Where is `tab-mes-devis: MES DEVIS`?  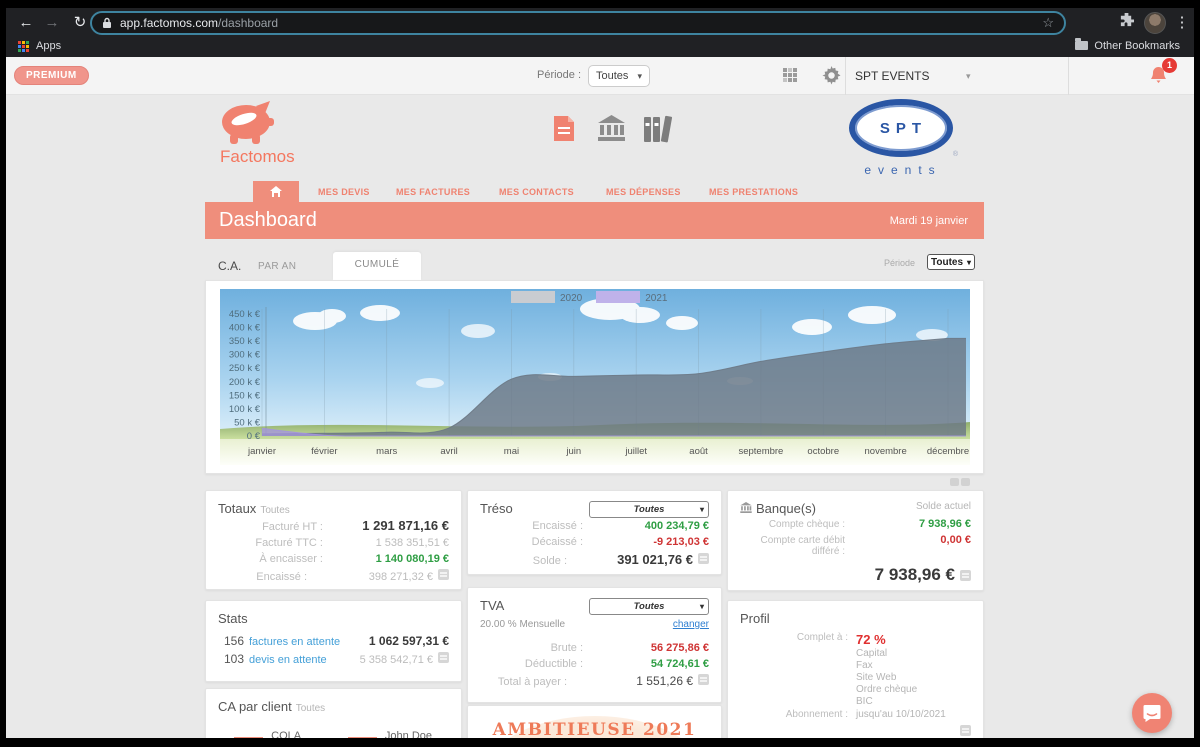 tab-mes-devis: MES DEVIS is located at coordinates (344, 192).